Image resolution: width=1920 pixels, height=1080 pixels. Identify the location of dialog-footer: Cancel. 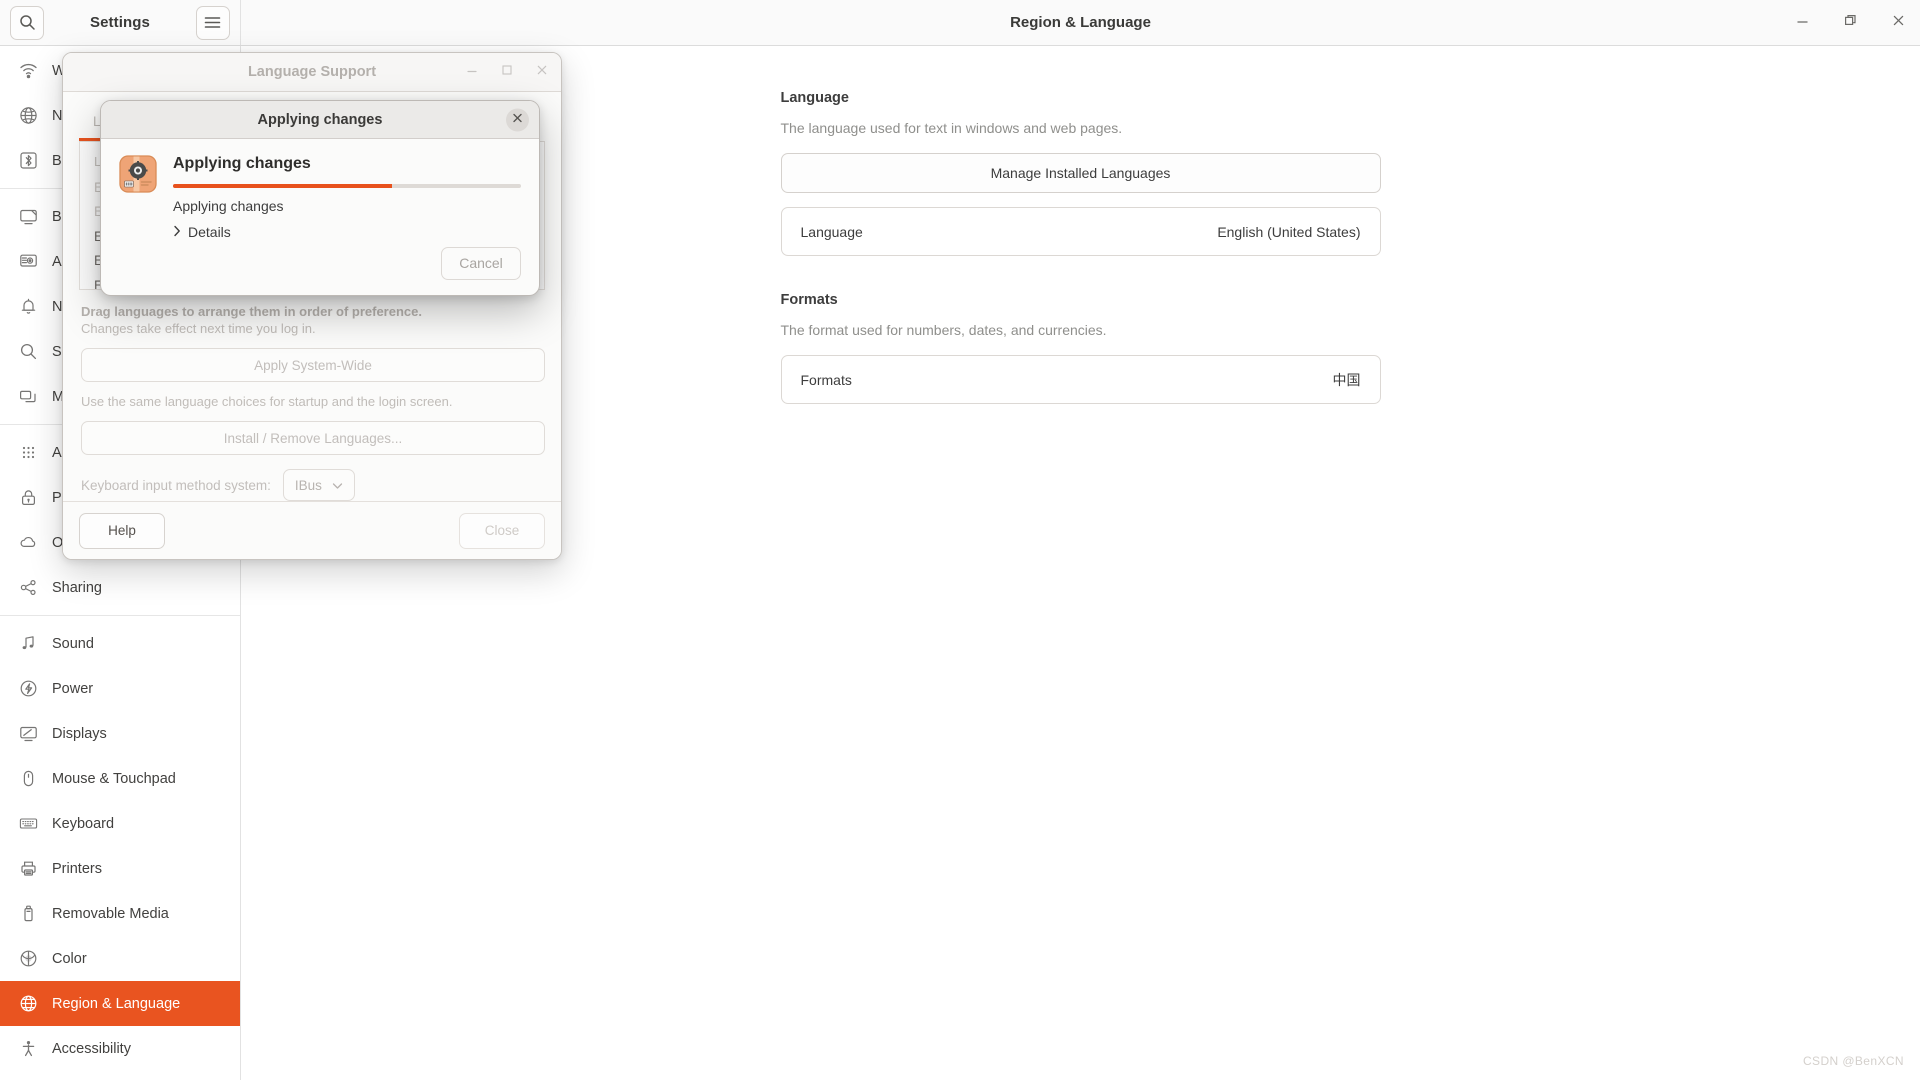
(320, 268).